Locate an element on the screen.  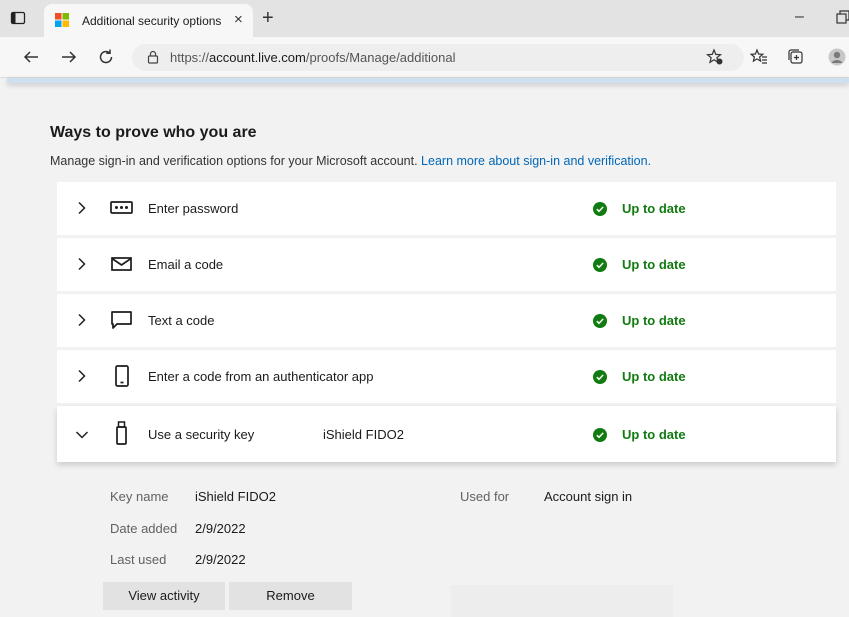
add-favorite-icon is located at coordinates (715, 57).